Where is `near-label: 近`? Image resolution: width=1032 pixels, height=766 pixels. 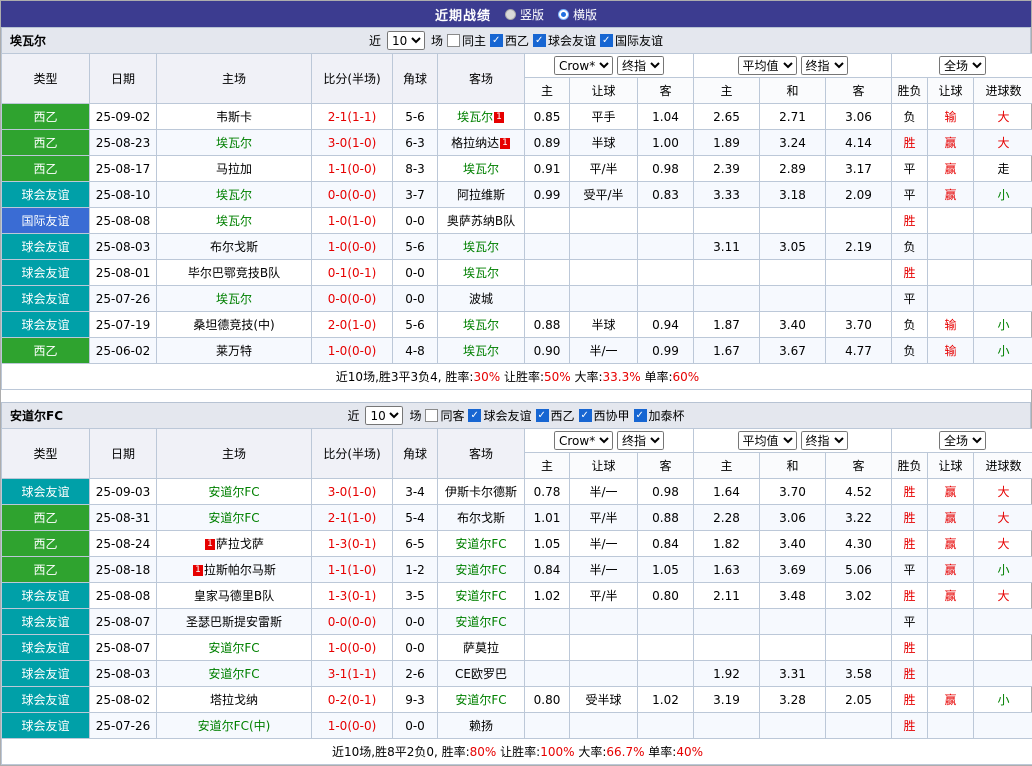 near-label: 近 is located at coordinates (375, 40).